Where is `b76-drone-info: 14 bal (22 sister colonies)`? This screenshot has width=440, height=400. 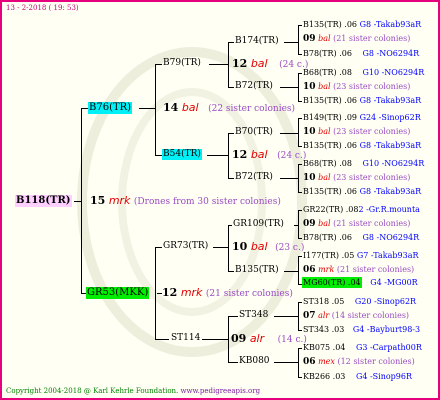 b76-drone-info: 14 bal (22 sister colonies) is located at coordinates (229, 107).